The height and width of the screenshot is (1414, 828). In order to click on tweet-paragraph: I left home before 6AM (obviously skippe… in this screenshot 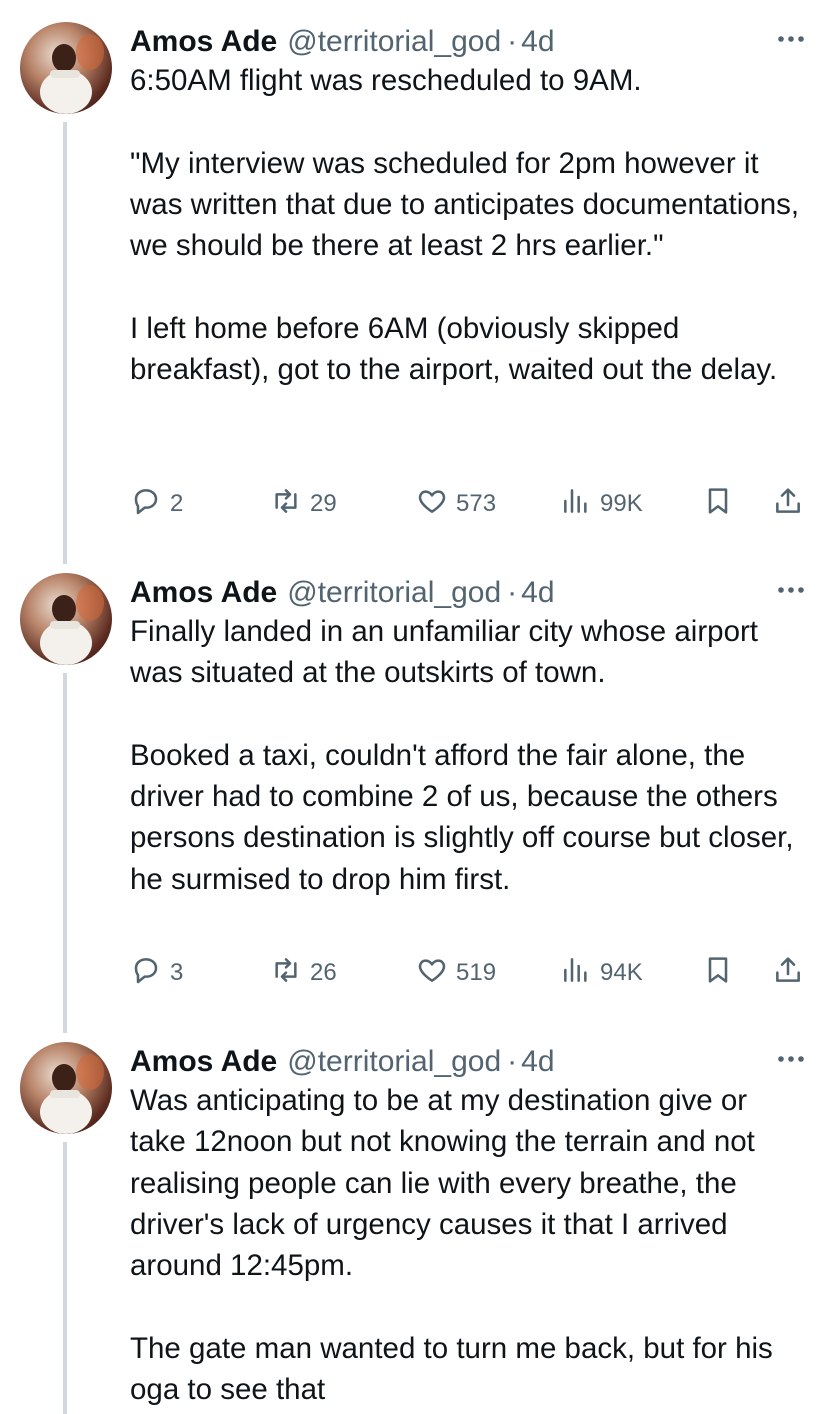, I will do `click(454, 349)`.